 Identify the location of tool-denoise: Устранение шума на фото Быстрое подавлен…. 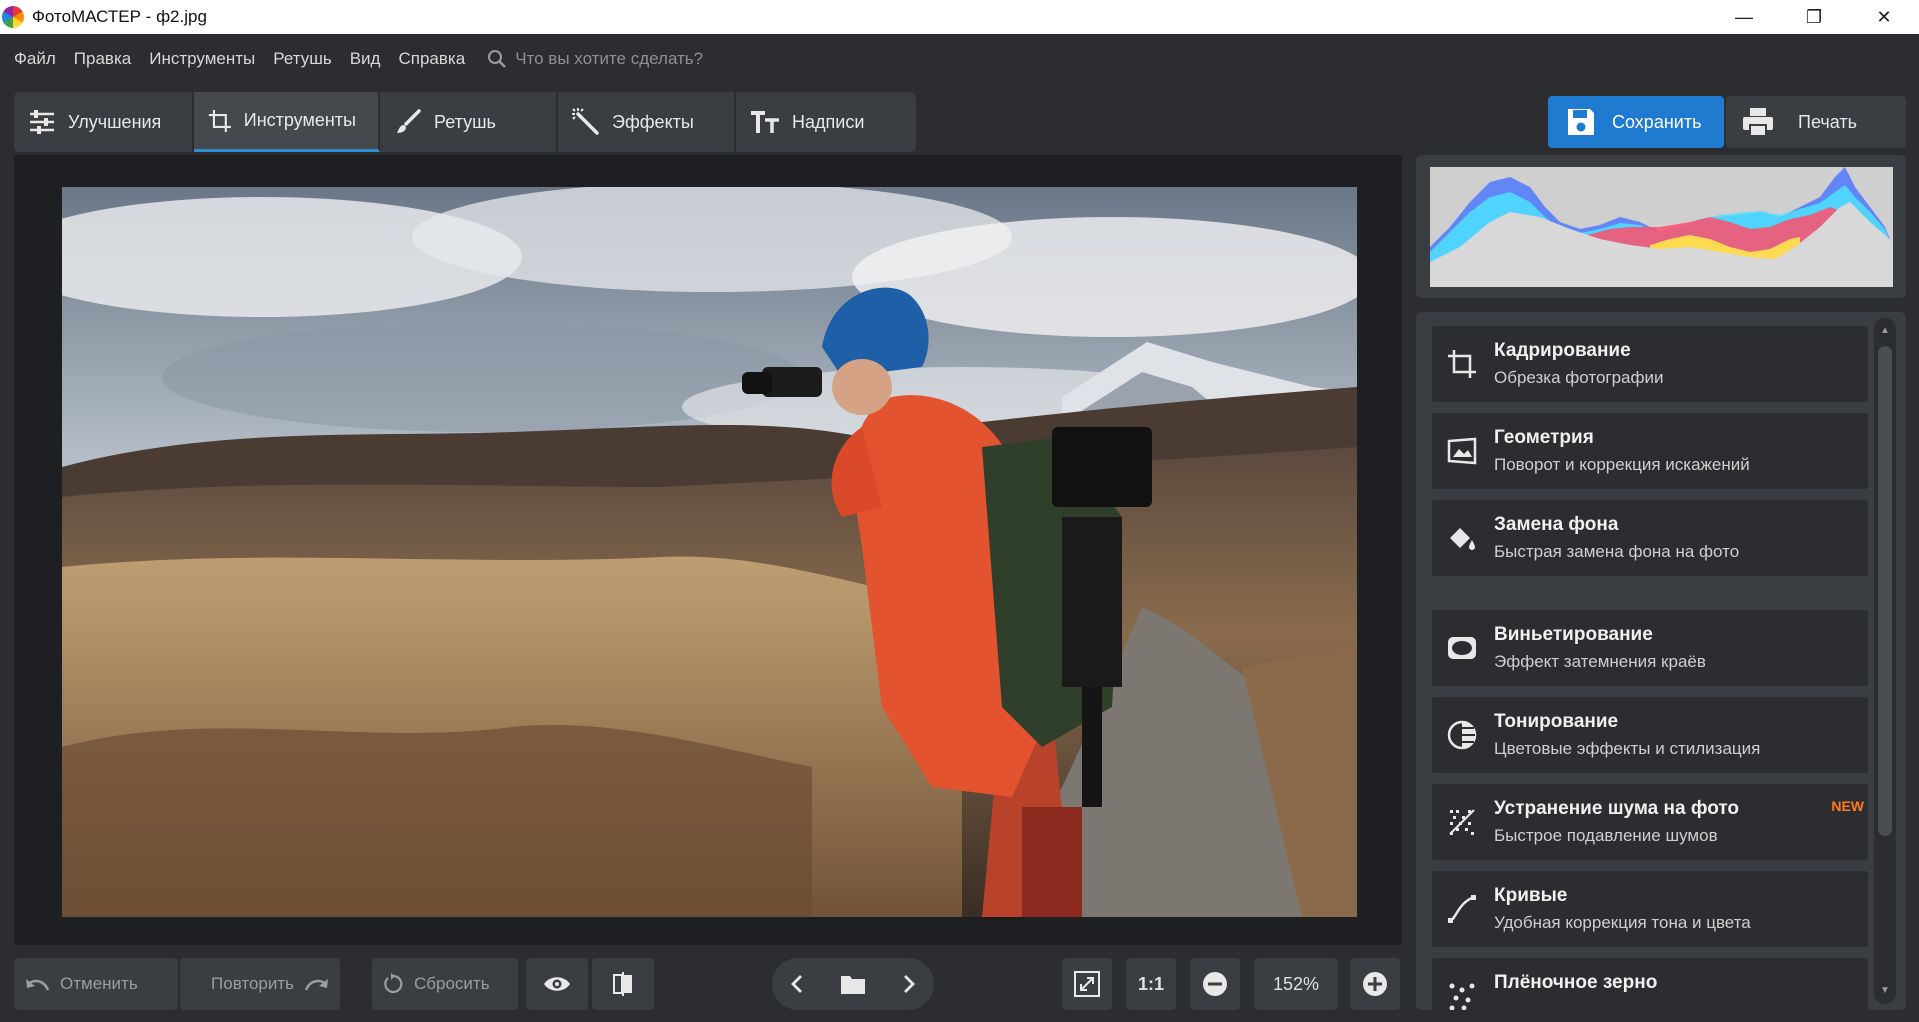
(1650, 822).